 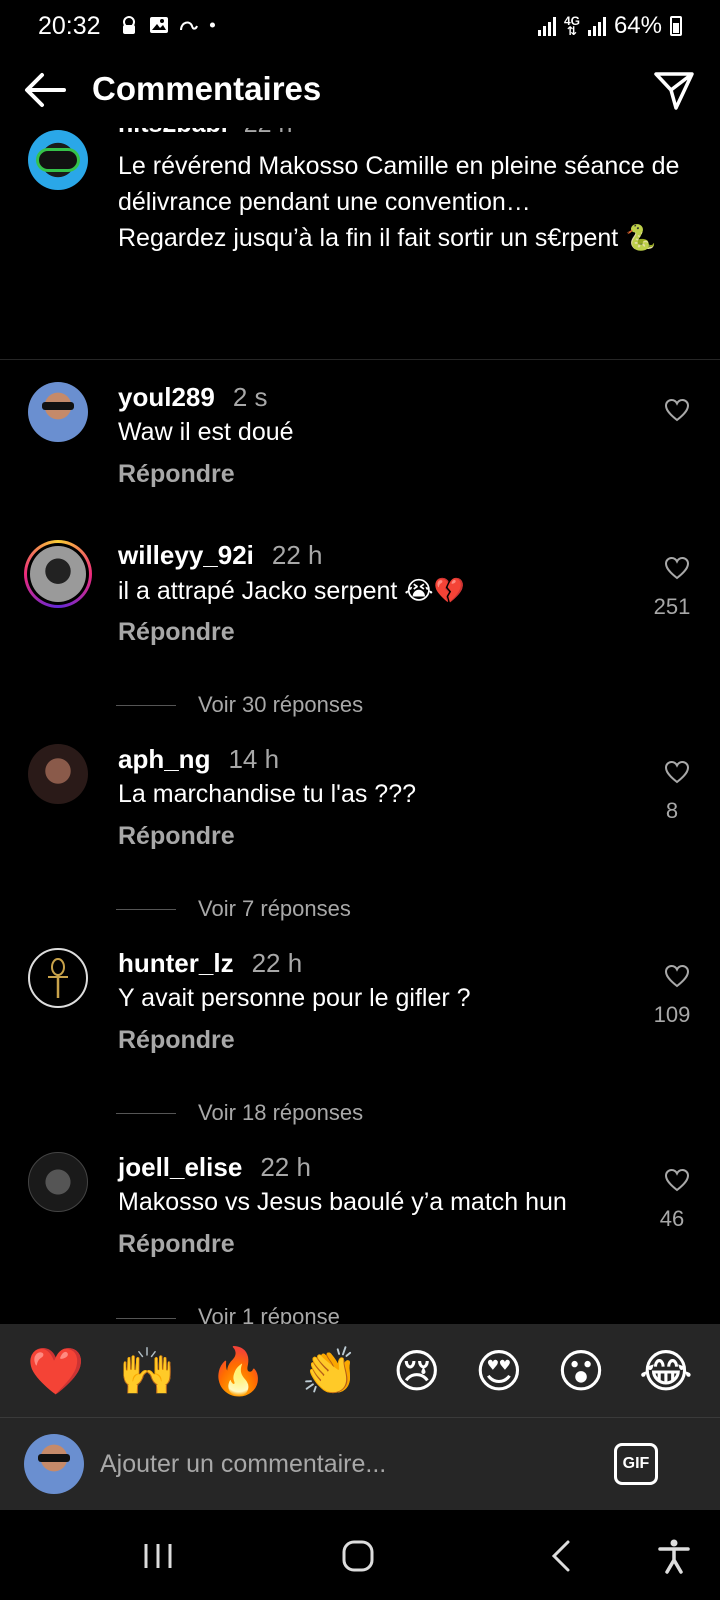 I want to click on comment-text: Makosso vs Jesus baoulé y’a match hun, so click(x=342, y=1202).